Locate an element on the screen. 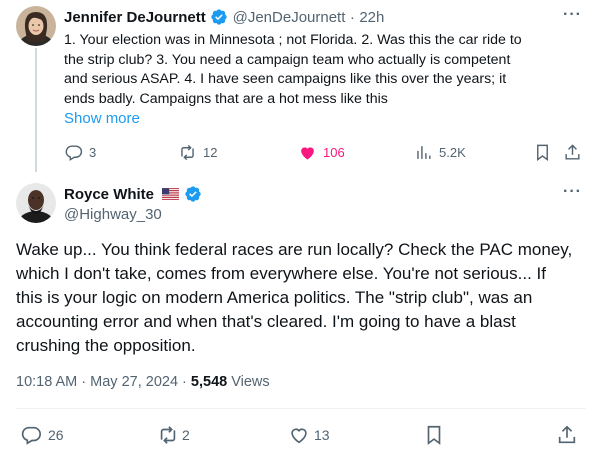 This screenshot has width=602, height=463. show-more-link: Show more is located at coordinates (102, 118).